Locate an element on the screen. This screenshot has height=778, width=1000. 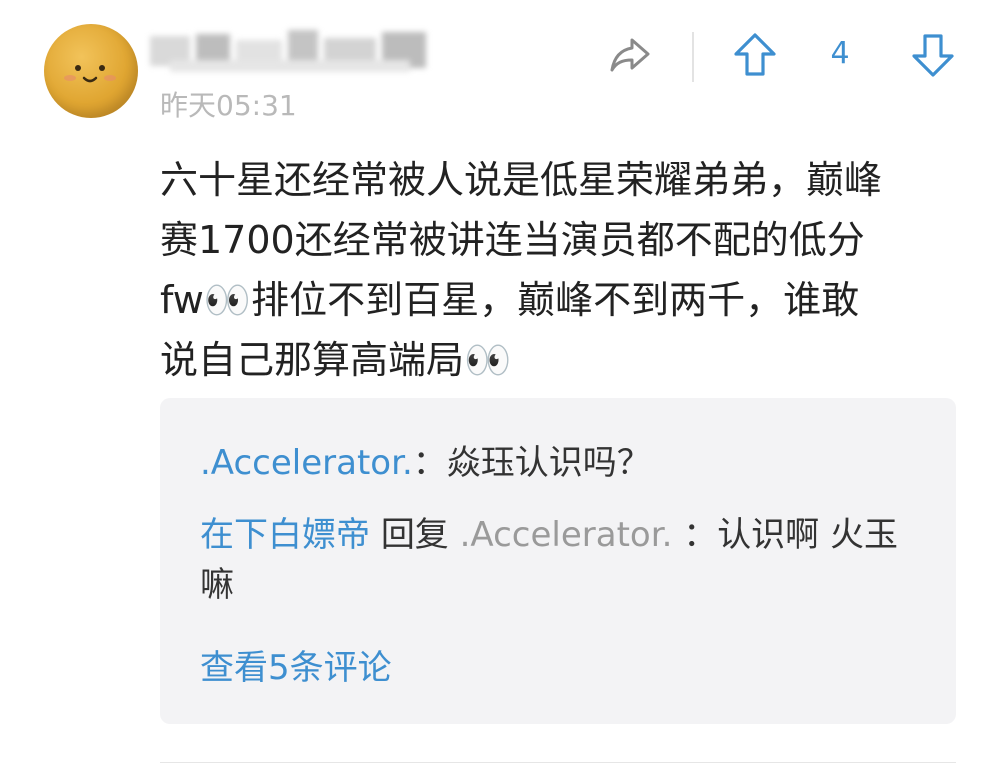
reply-text: 焱珏认识吗？ is located at coordinates (548, 463).